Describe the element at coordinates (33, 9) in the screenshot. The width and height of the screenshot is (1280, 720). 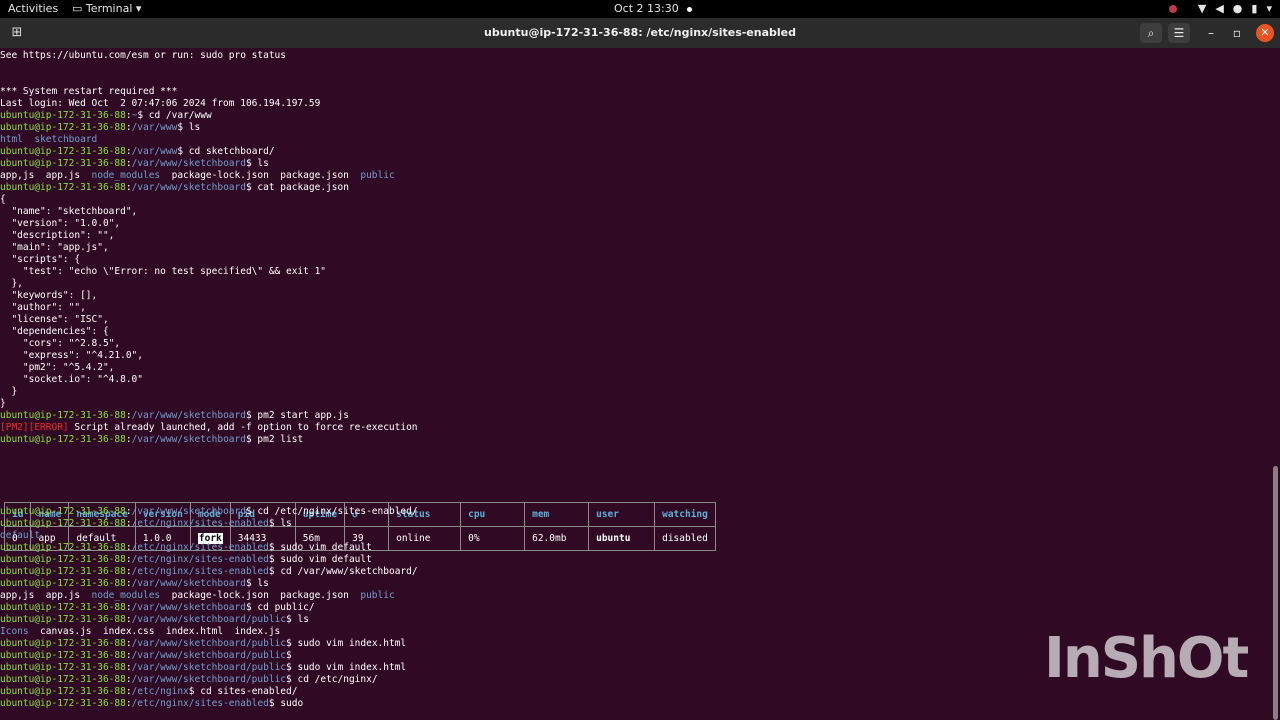
I see `activities-button: Activities` at that location.